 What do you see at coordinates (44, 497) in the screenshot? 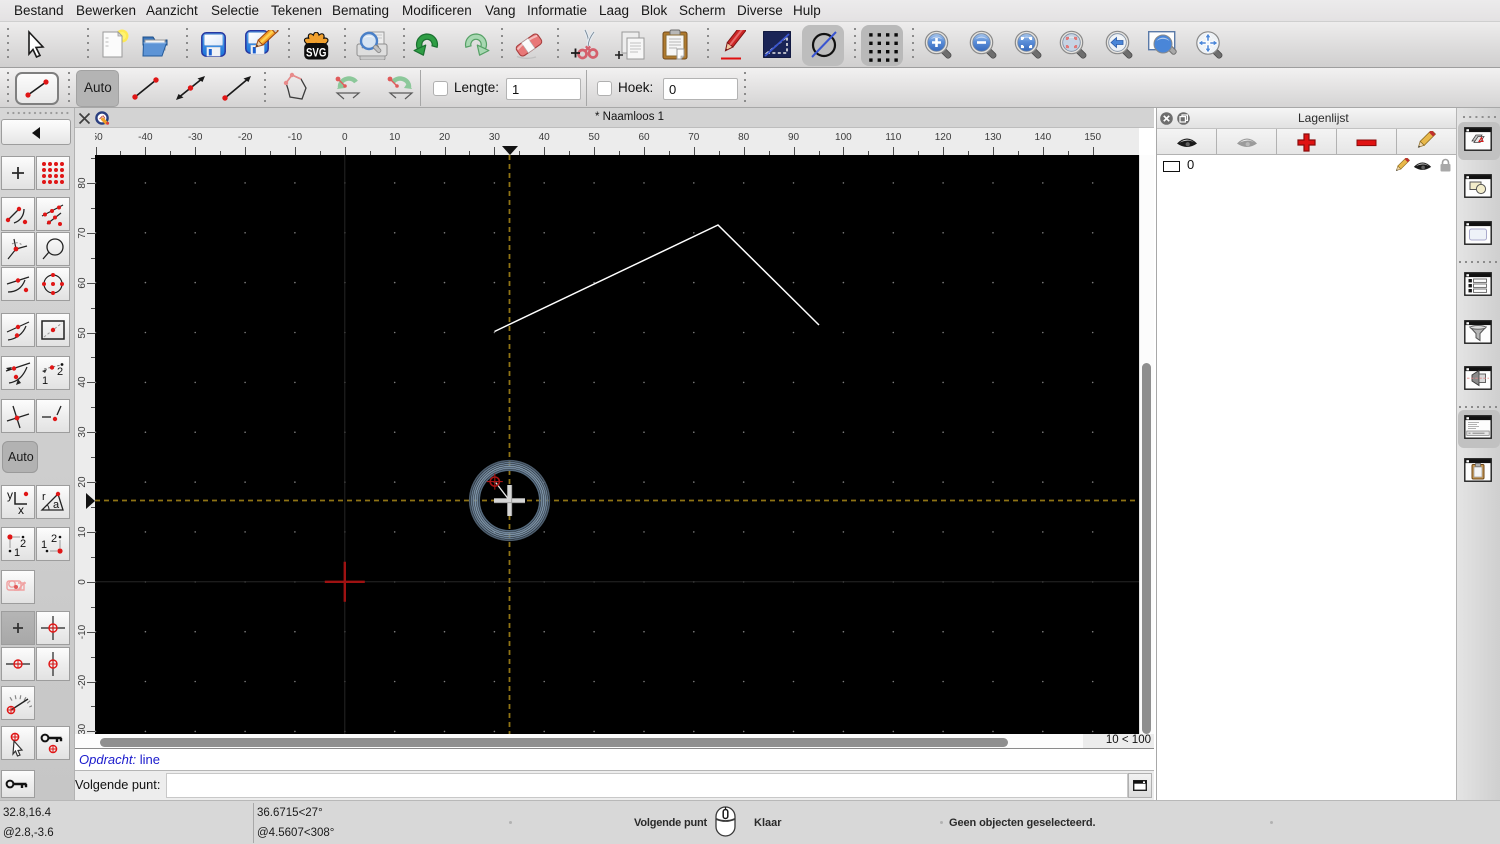
I see `svg-text: r` at bounding box center [44, 497].